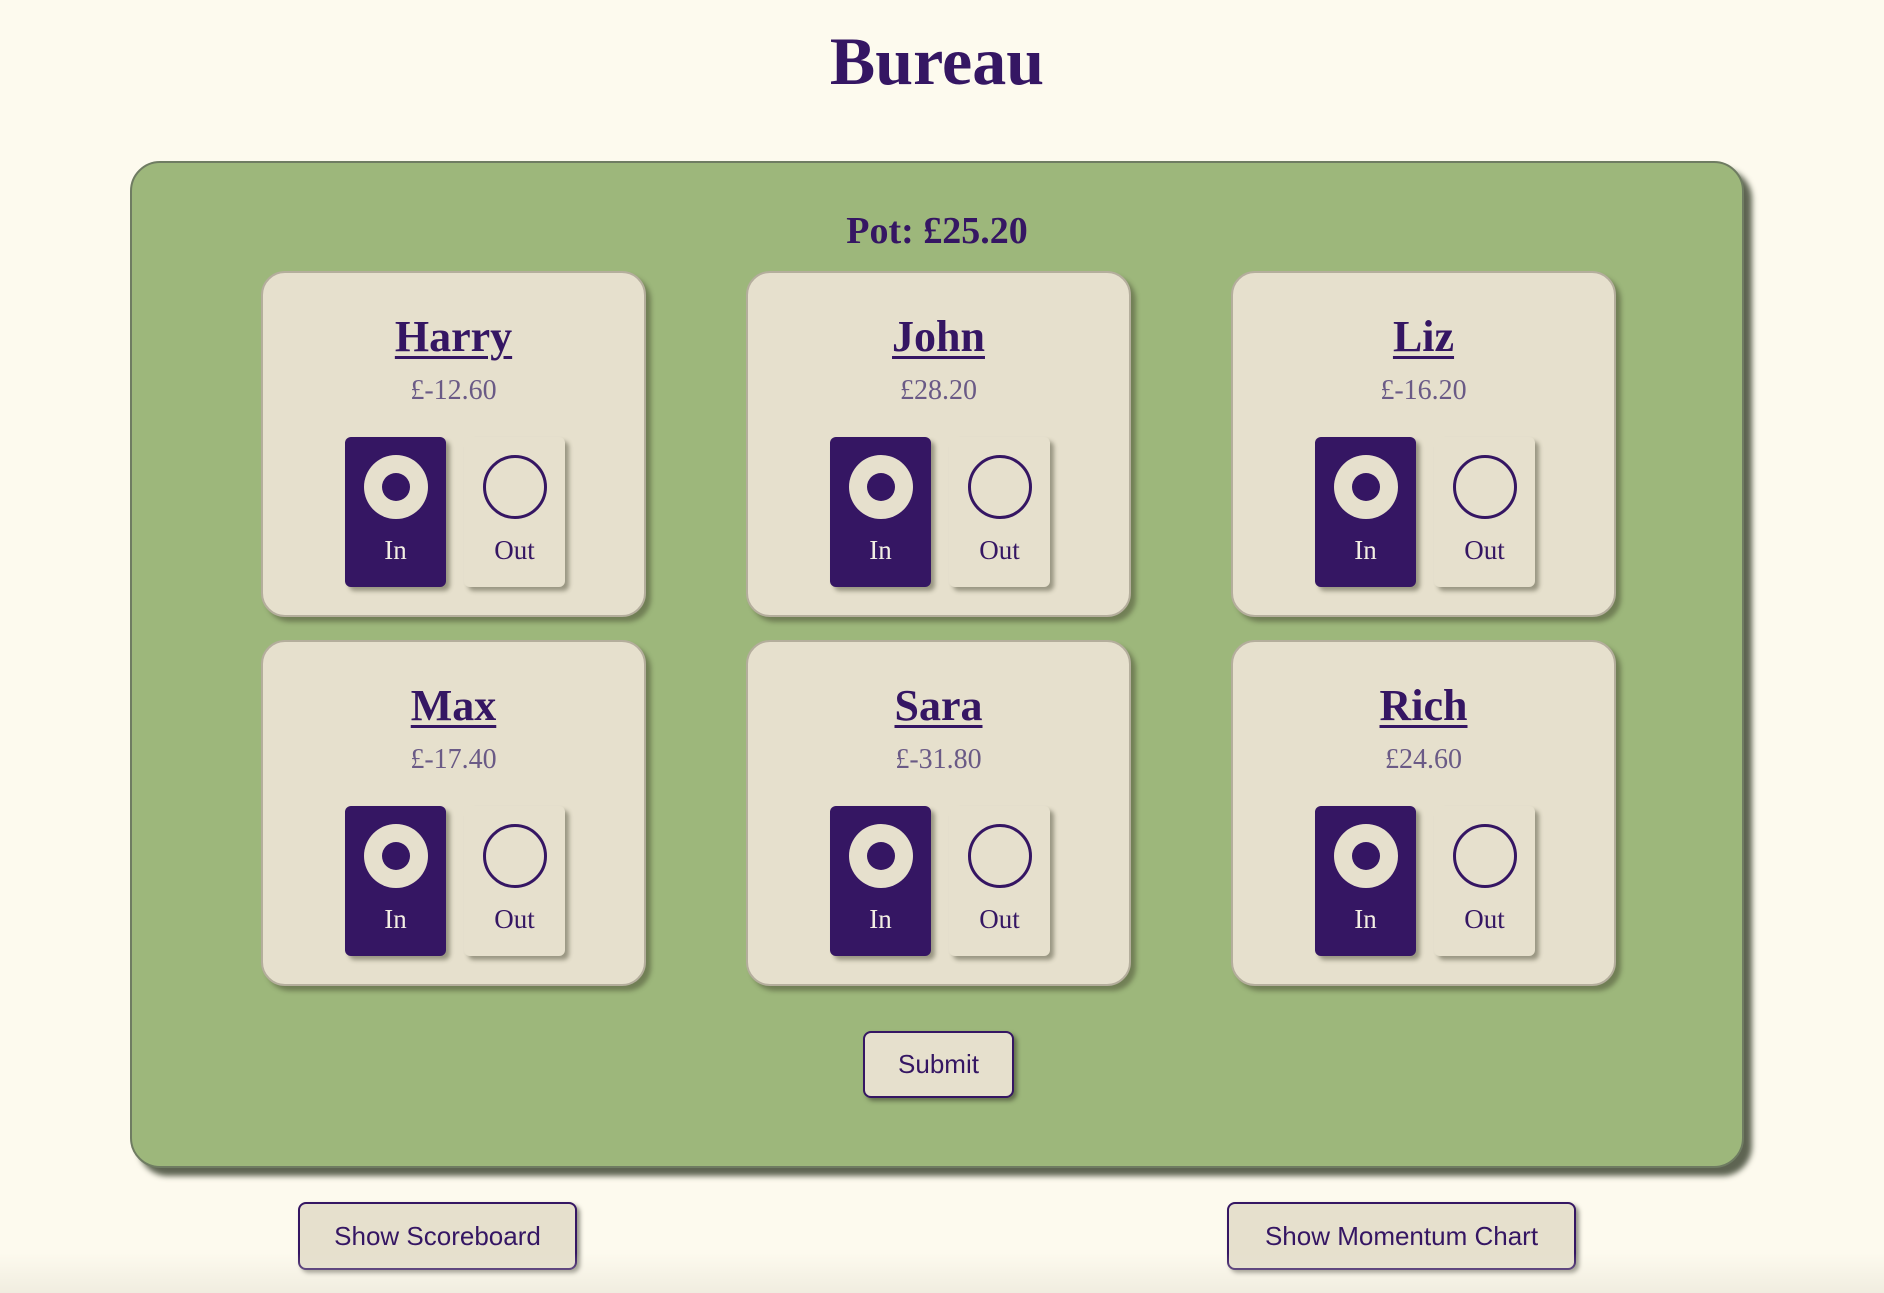  Describe the element at coordinates (437, 1236) in the screenshot. I see `show-scoreboard-button: Show Scoreboard` at that location.